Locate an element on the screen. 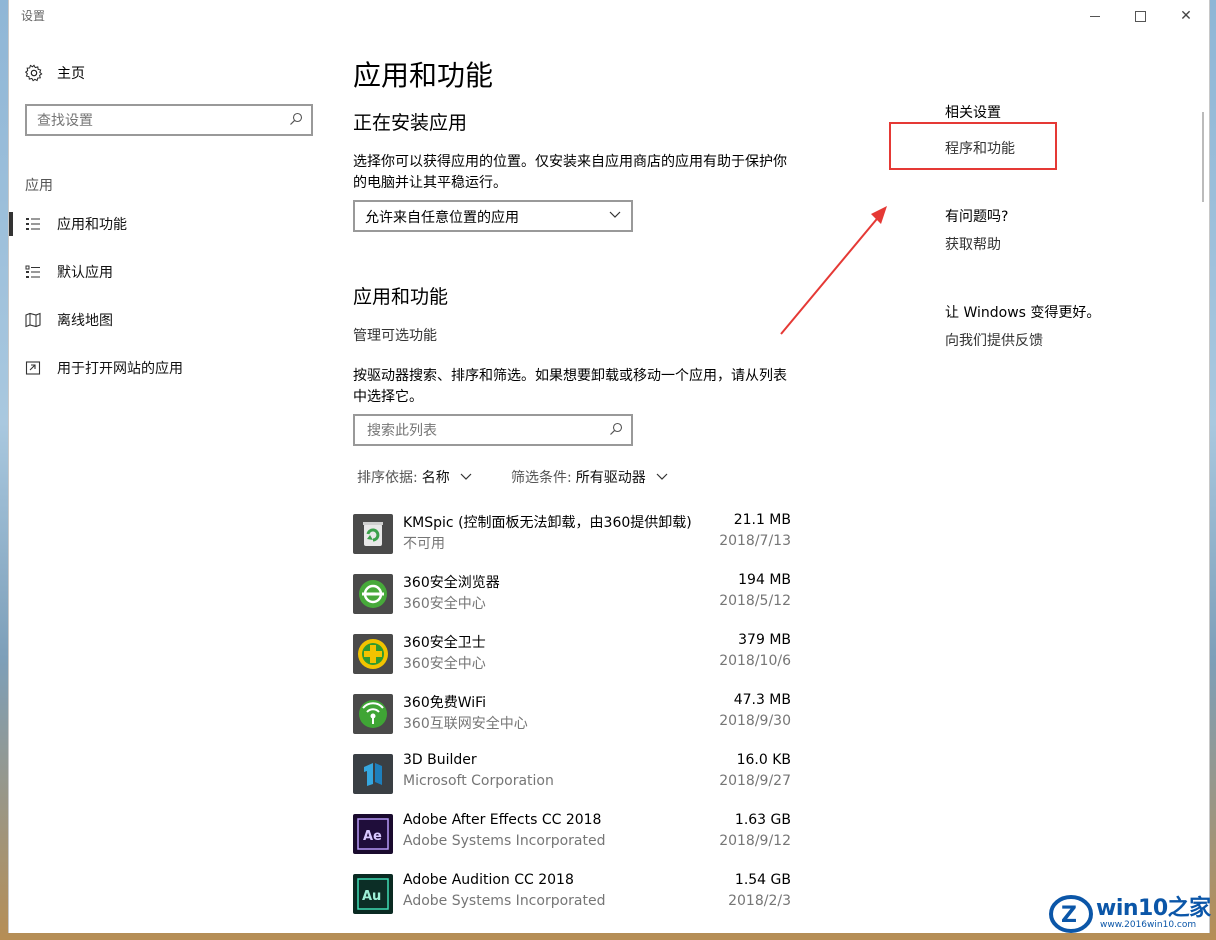 Image resolution: width=1216 pixels, height=940 pixels. app-size: 194 MB is located at coordinates (764, 580).